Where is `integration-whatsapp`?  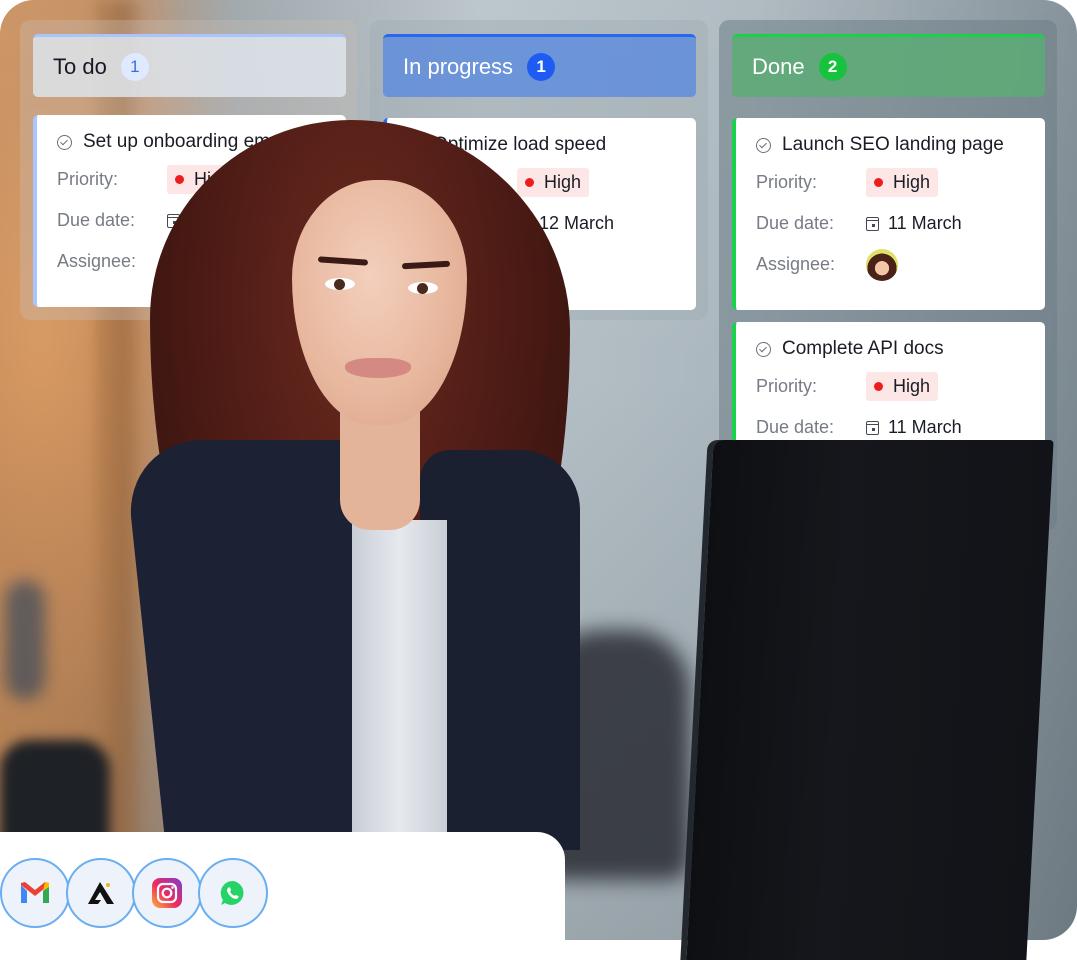 integration-whatsapp is located at coordinates (233, 893).